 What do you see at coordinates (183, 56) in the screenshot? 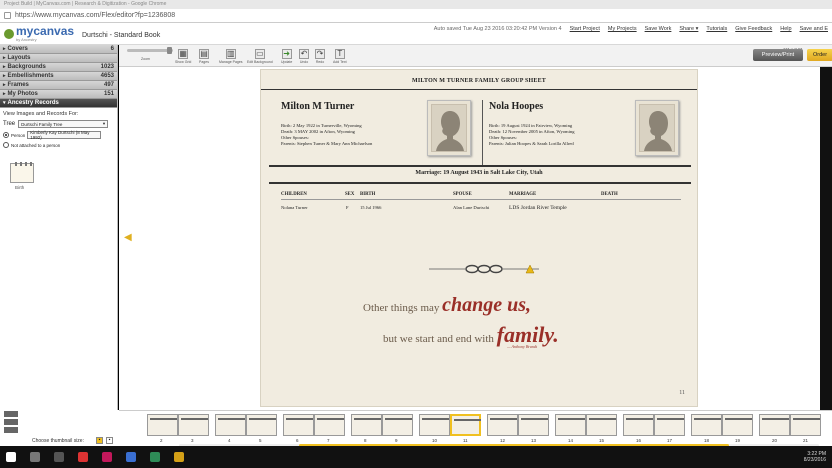
I see `show-grid-button: ▦ Show Grid` at bounding box center [183, 56].